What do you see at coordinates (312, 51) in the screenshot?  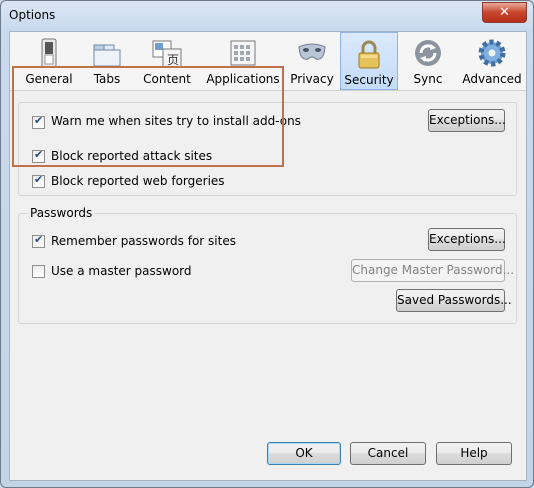 I see `mask-icon` at bounding box center [312, 51].